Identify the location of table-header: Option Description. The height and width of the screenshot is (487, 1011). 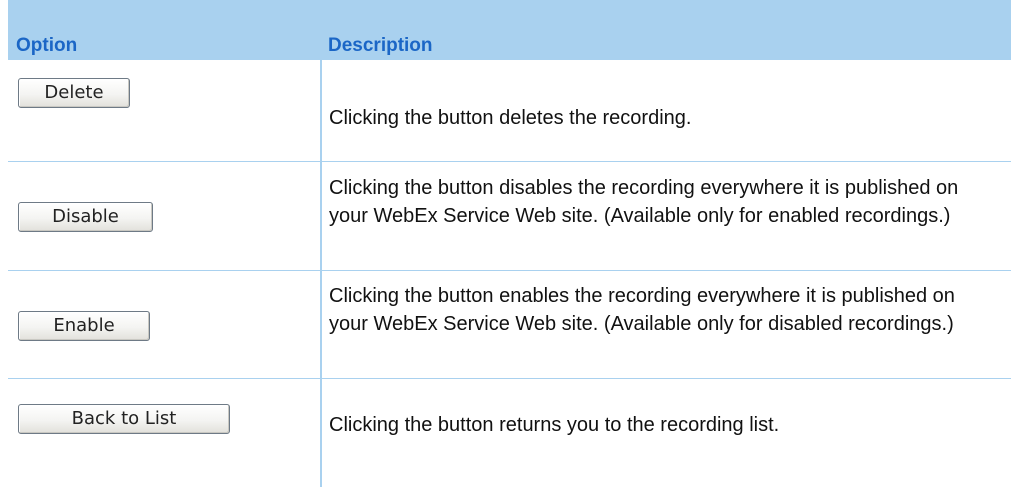
(509, 30).